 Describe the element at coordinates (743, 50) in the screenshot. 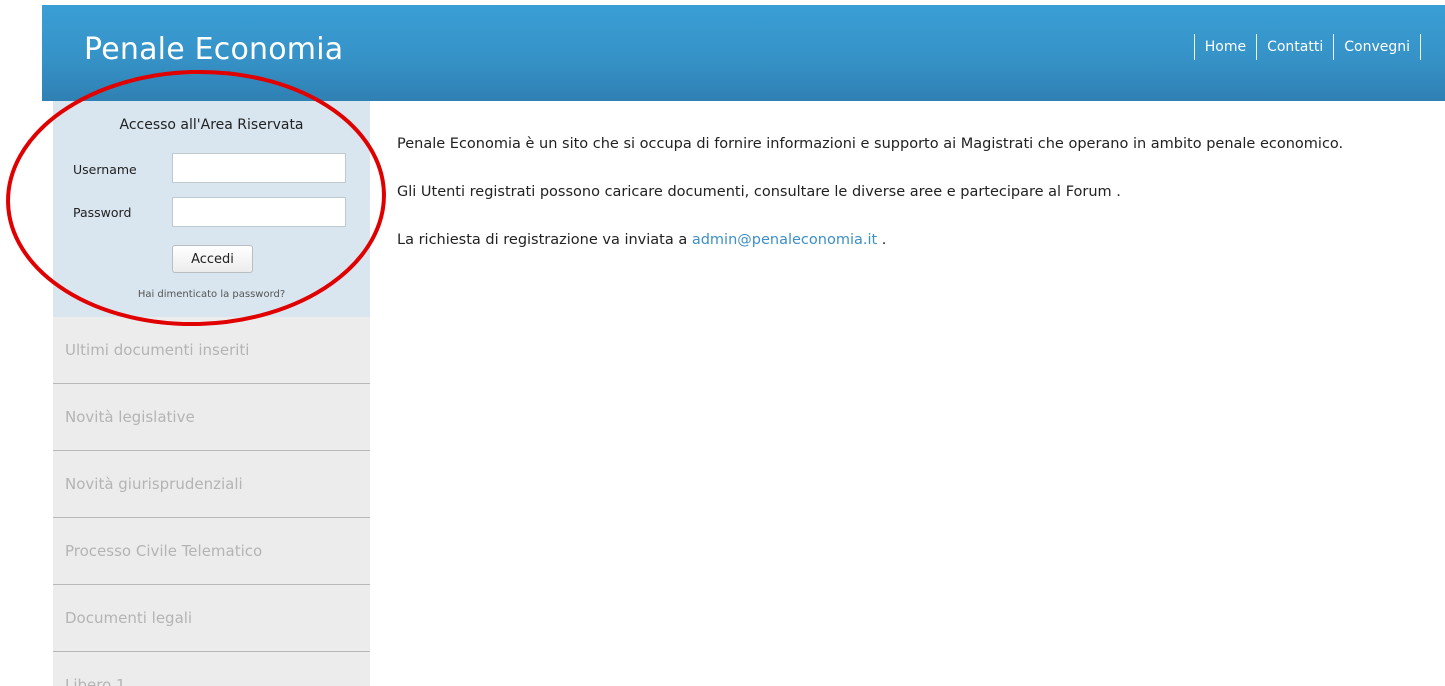

I see `site-header: Penale Economia Home Contatti Convegni` at that location.